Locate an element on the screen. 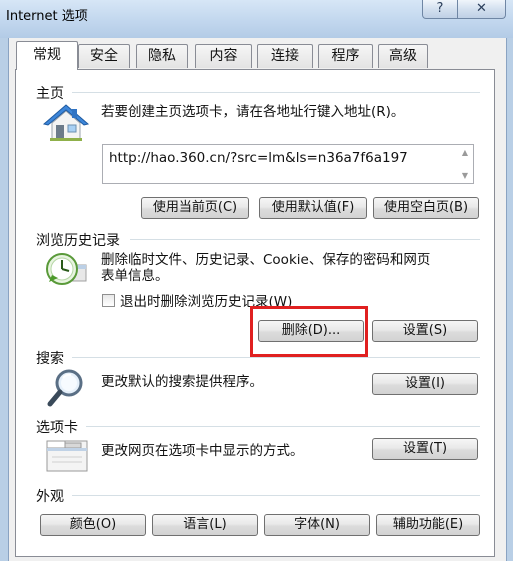 This screenshot has height=561, width=513. tab-connections: 连接 is located at coordinates (285, 56).